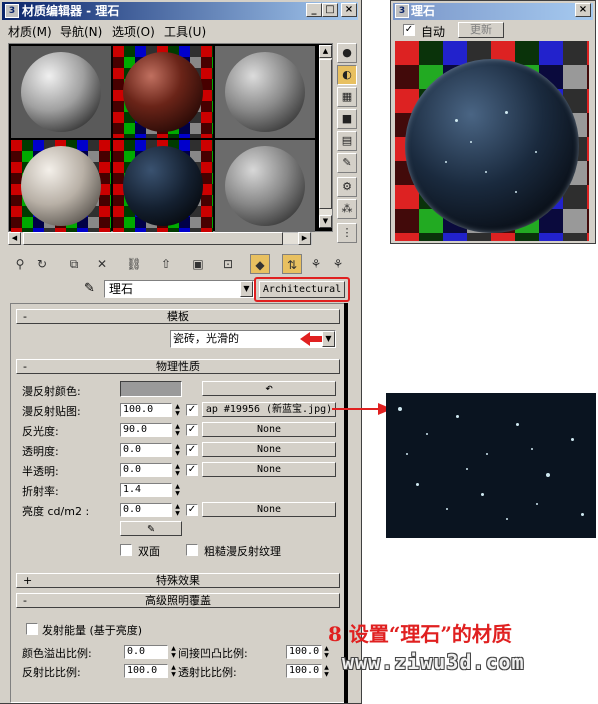  I want to click on sample-slot-5-selected, so click(163, 186).